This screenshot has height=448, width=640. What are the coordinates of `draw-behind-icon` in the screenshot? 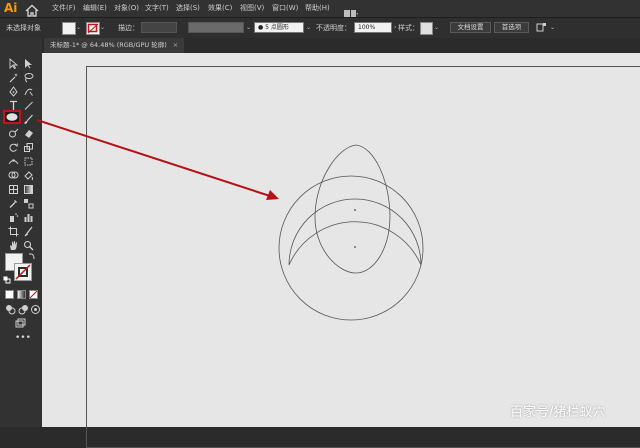 It's located at (23, 309).